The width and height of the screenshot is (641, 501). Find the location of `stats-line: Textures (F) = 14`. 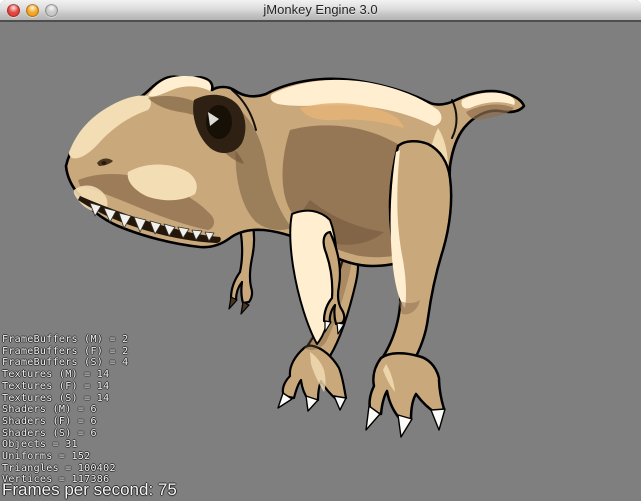

stats-line: Textures (F) = 14 is located at coordinates (56, 386).